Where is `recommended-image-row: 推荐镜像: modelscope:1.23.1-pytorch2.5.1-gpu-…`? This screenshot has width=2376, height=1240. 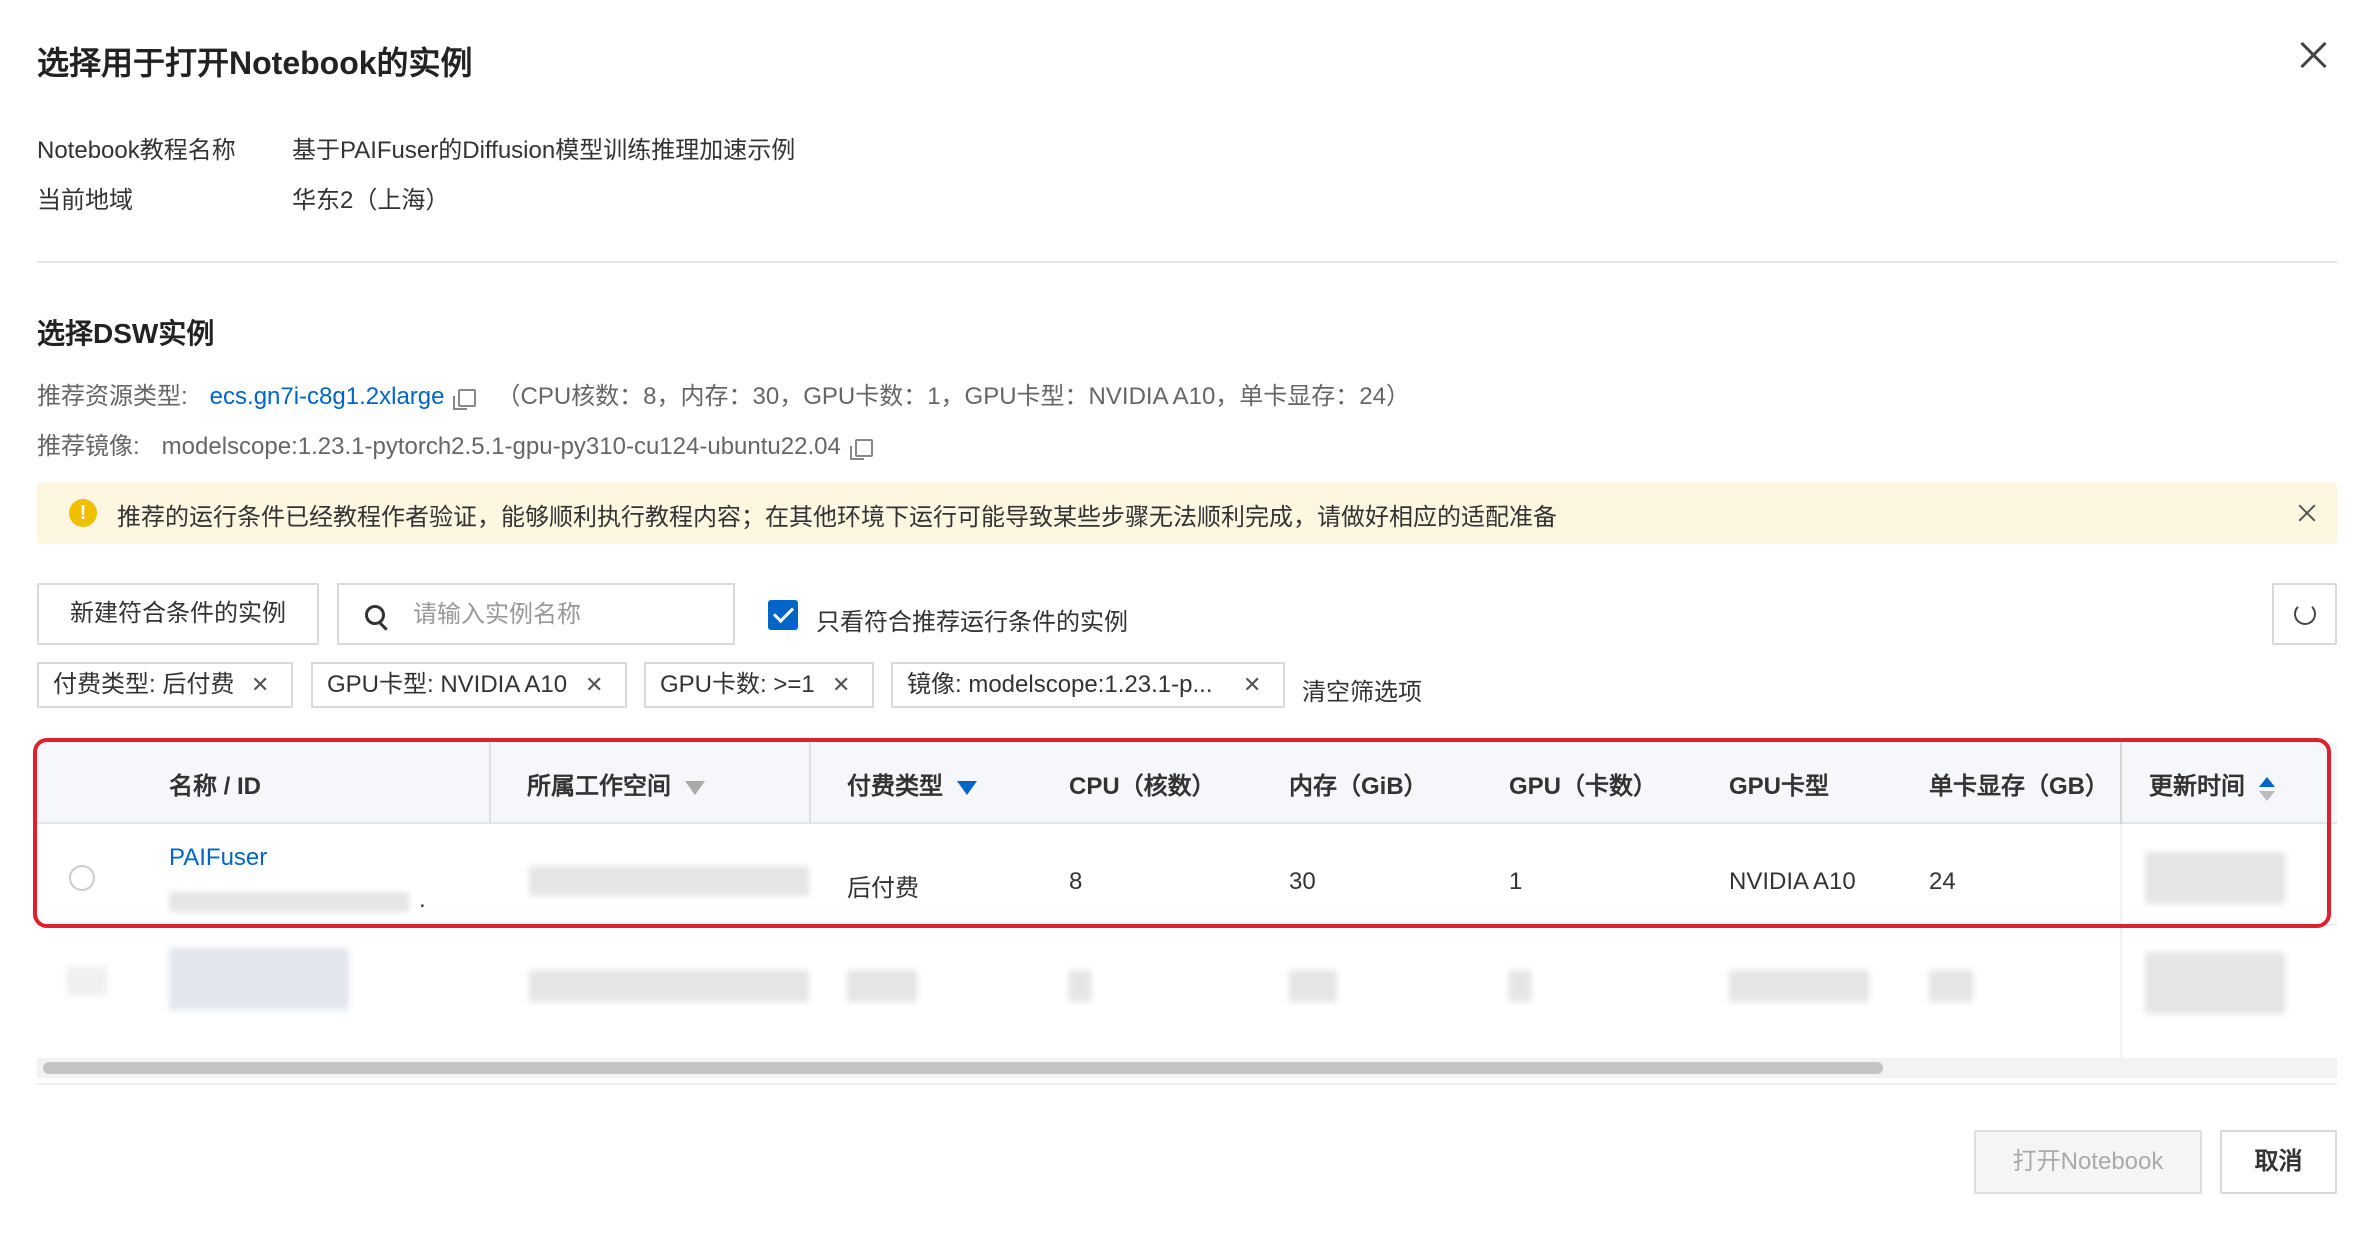
recommended-image-row: 推荐镜像: modelscope:1.23.1-pytorch2.5.1-gpu-… is located at coordinates (455, 443).